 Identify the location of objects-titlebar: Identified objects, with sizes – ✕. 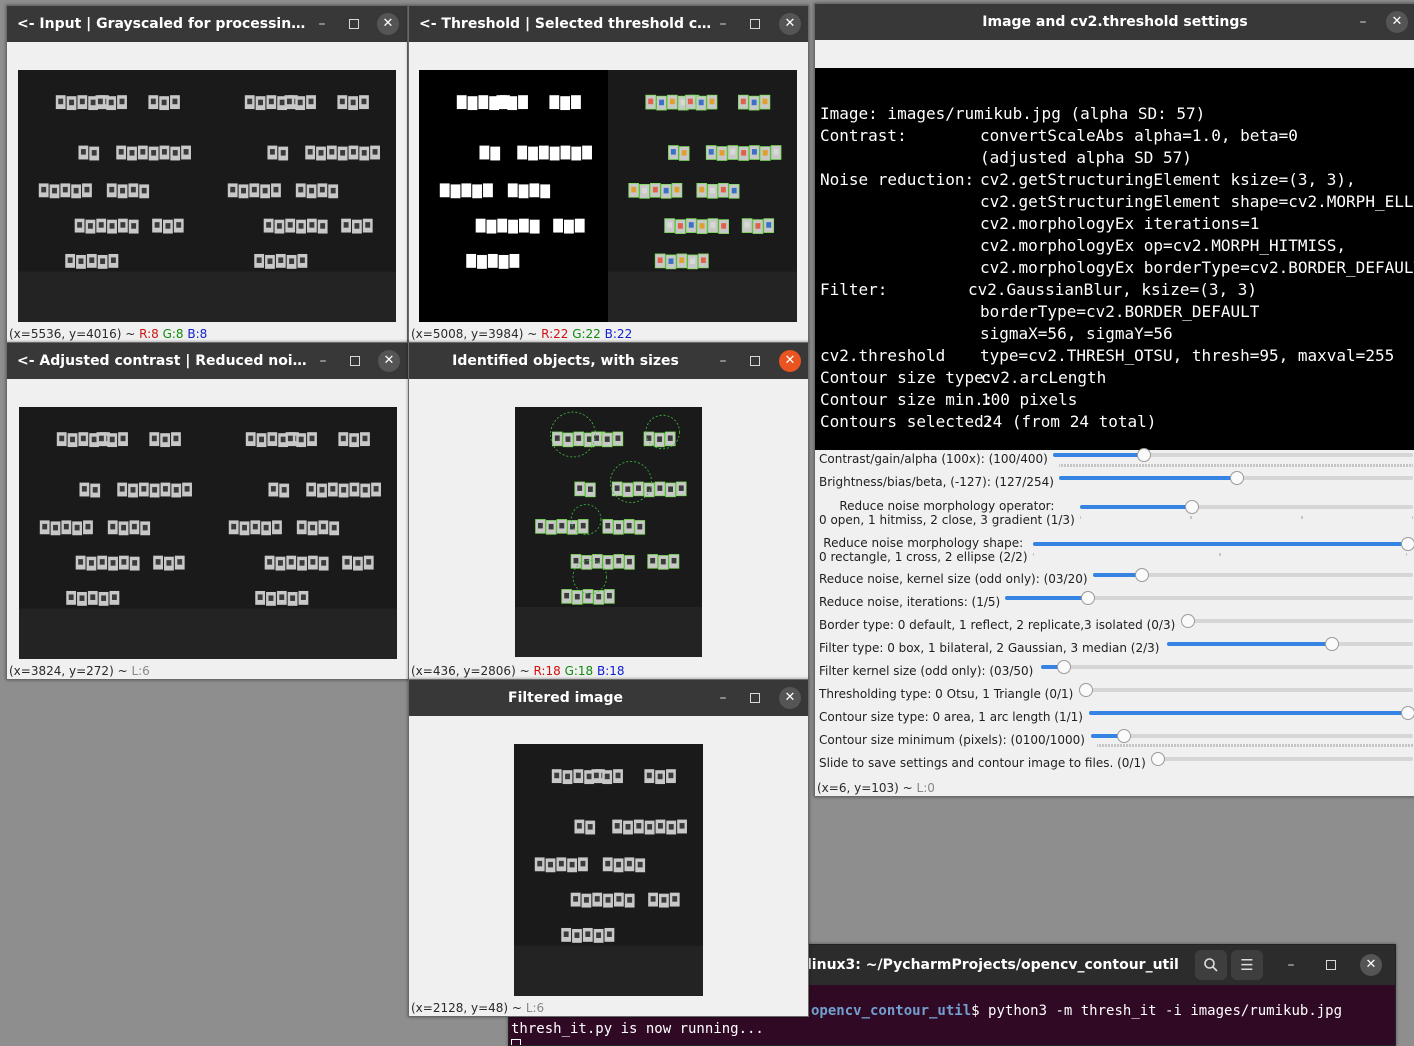
(608, 361).